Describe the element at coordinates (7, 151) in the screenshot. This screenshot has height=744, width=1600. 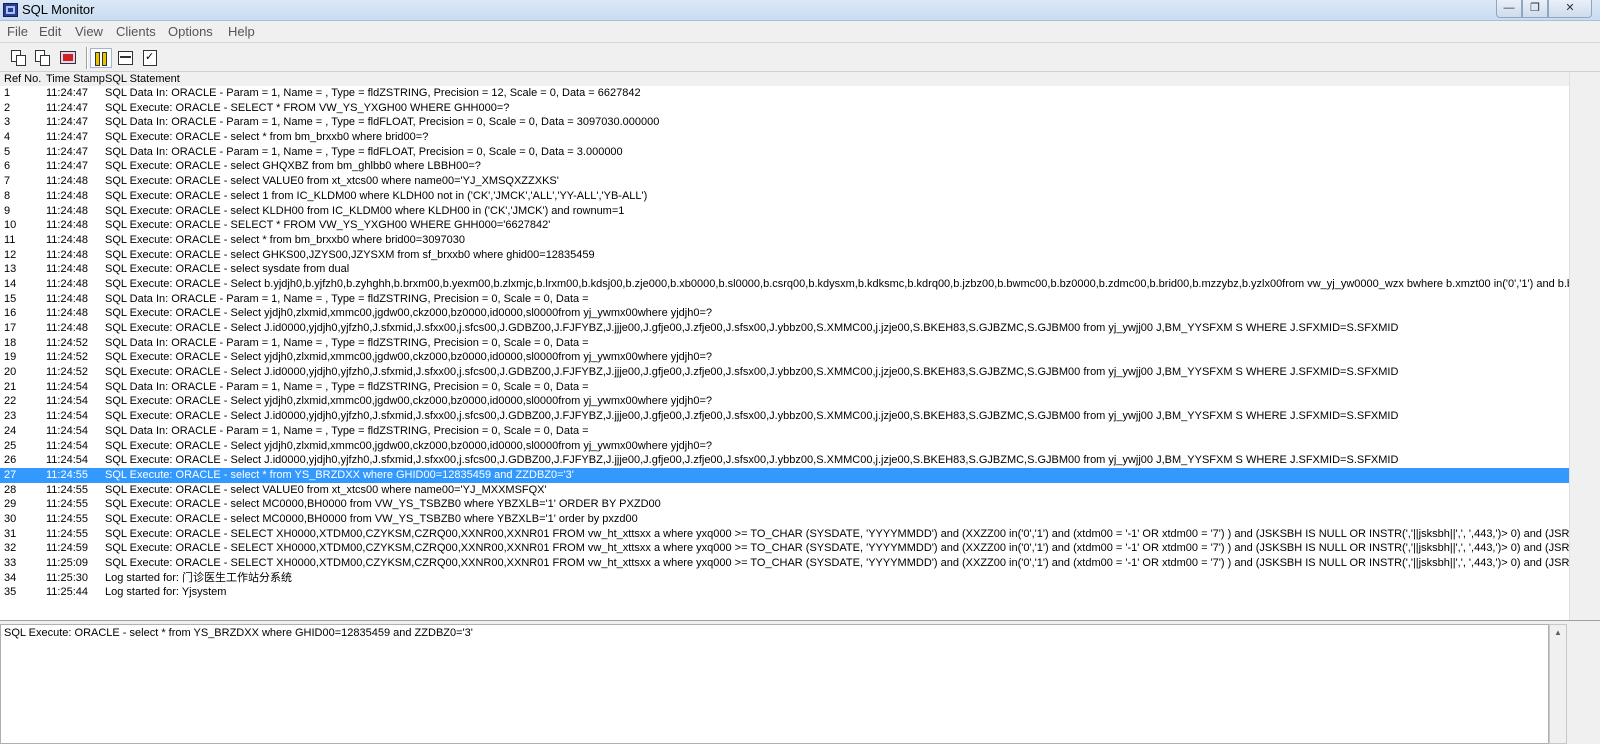
I see `ref-cell: 5` at that location.